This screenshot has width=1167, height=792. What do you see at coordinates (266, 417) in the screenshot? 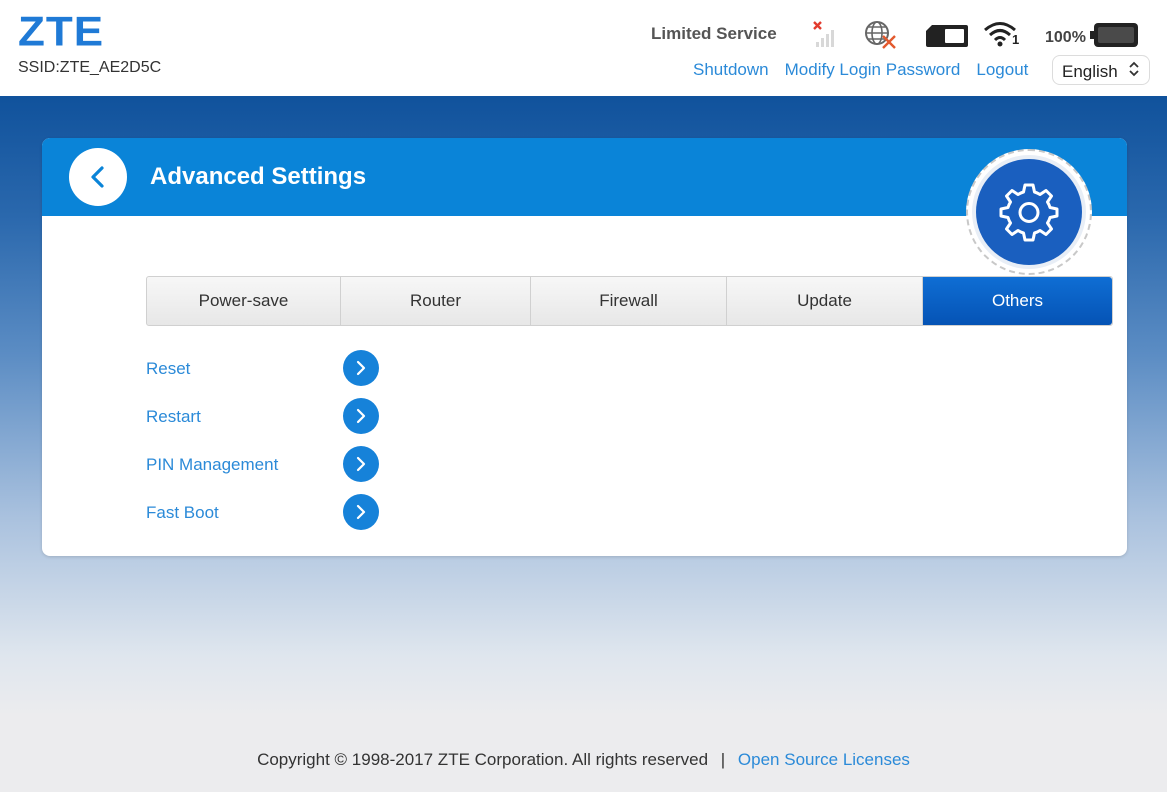
I see `menu-item-restart: Restart` at bounding box center [266, 417].